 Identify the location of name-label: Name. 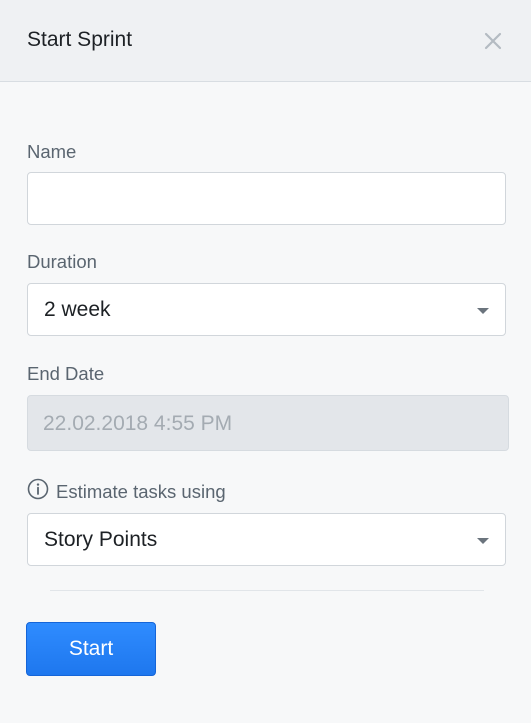
(52, 151).